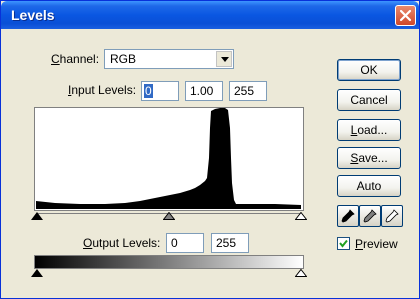 This screenshot has width=420, height=299. I want to click on output-white-field: 255, so click(230, 243).